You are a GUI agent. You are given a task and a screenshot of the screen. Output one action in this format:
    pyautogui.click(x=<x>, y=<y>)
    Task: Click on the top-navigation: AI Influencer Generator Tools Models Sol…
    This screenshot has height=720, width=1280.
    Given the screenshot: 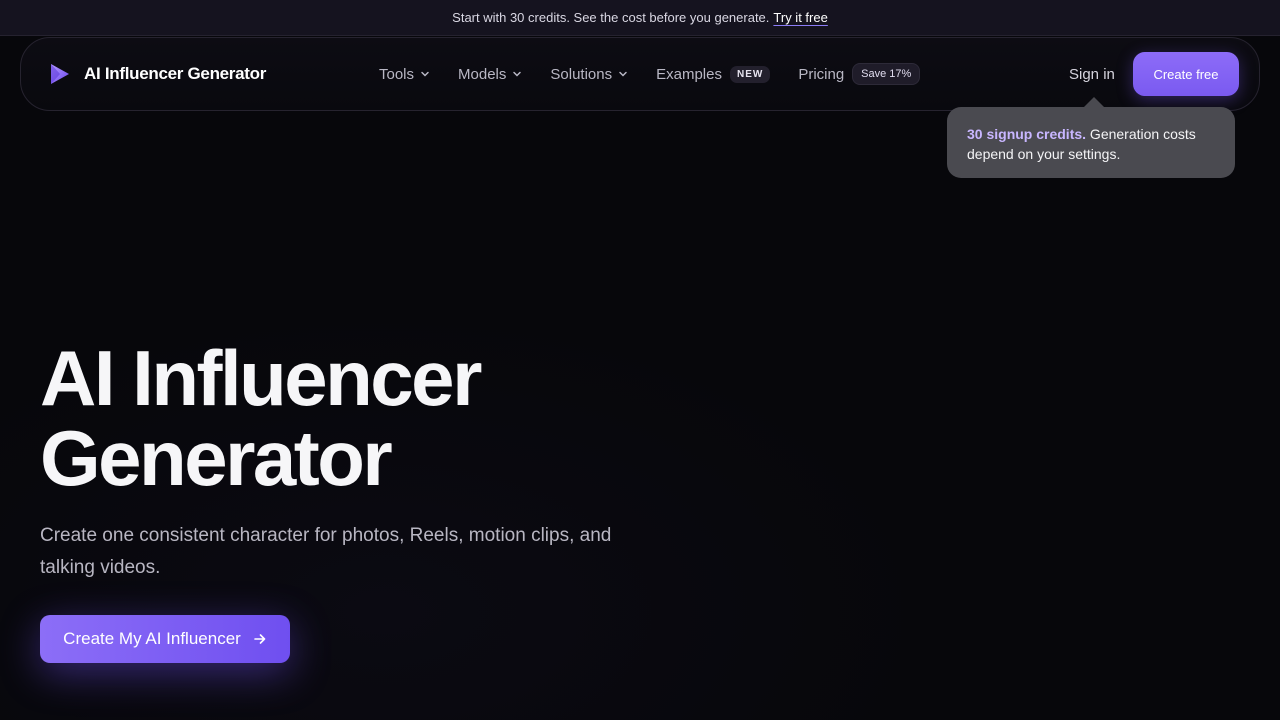 What is the action you would take?
    pyautogui.click(x=640, y=74)
    